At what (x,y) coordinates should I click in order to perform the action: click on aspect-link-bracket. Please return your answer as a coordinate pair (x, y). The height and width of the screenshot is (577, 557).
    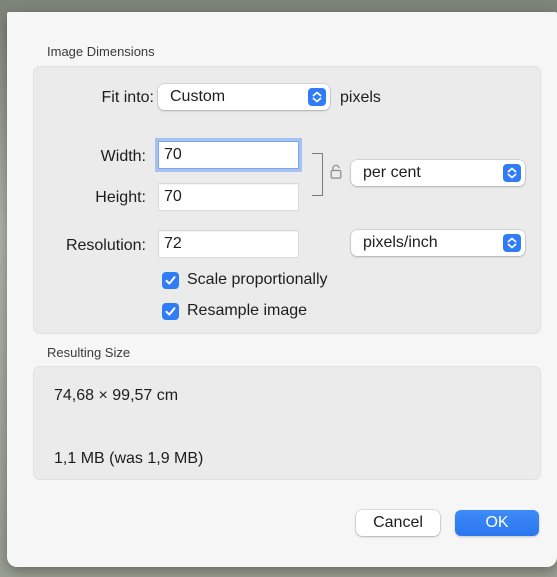
    Looking at the image, I should click on (317, 174).